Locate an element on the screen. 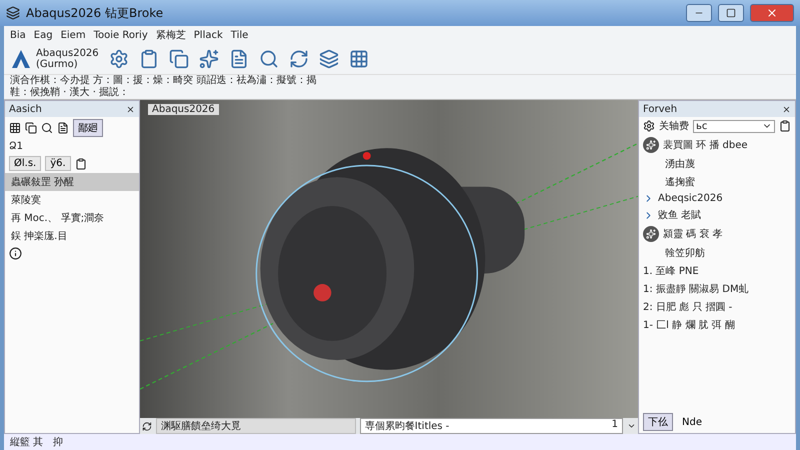 The height and width of the screenshot is (450, 800). document-icon is located at coordinates (63, 128).